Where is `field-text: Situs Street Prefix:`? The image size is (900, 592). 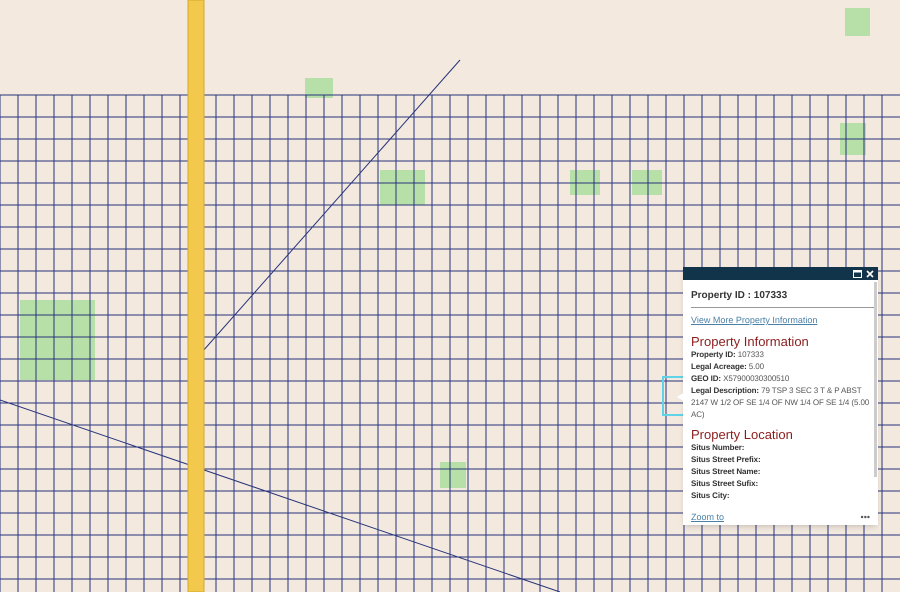 field-text: Situs Street Prefix: is located at coordinates (726, 460).